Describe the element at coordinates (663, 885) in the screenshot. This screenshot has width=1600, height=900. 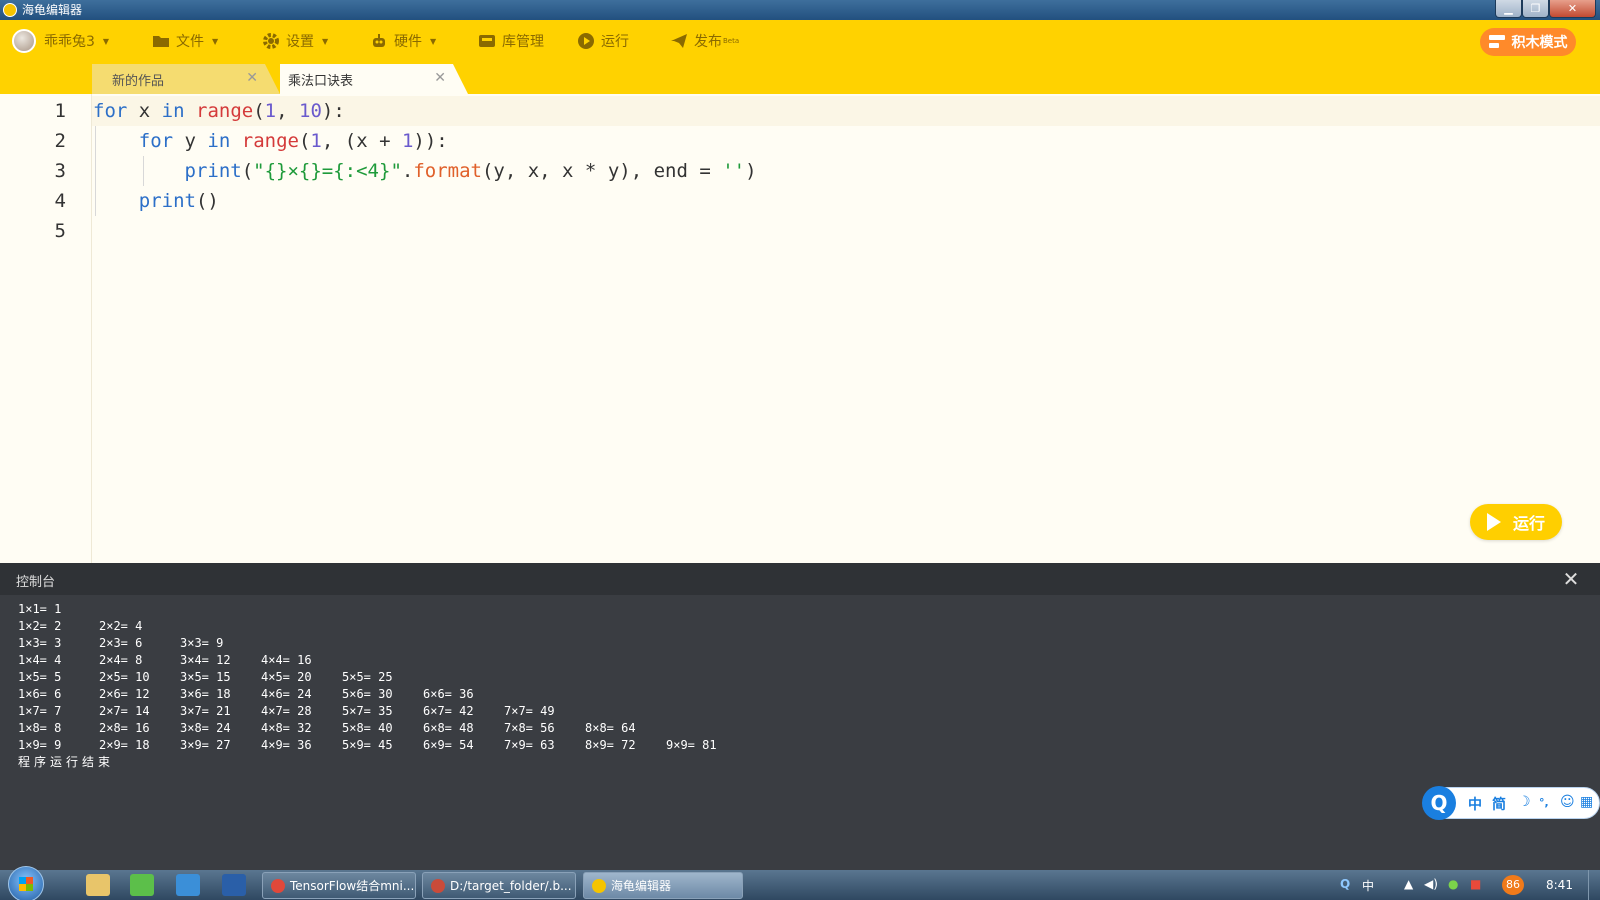
I see `task-turtle-editor: 海龟编辑器` at that location.